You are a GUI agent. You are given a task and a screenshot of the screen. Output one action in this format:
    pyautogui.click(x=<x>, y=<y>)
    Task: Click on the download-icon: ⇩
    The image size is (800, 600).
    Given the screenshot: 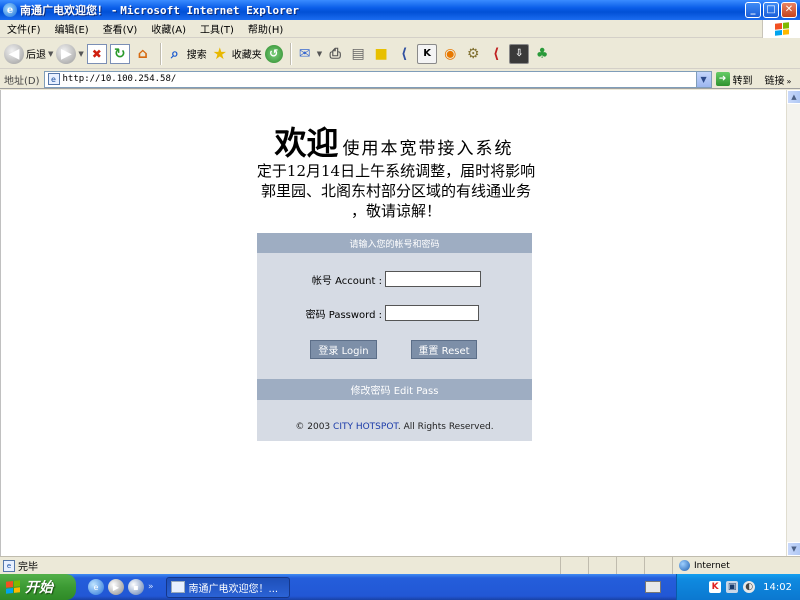 What is the action you would take?
    pyautogui.click(x=519, y=53)
    